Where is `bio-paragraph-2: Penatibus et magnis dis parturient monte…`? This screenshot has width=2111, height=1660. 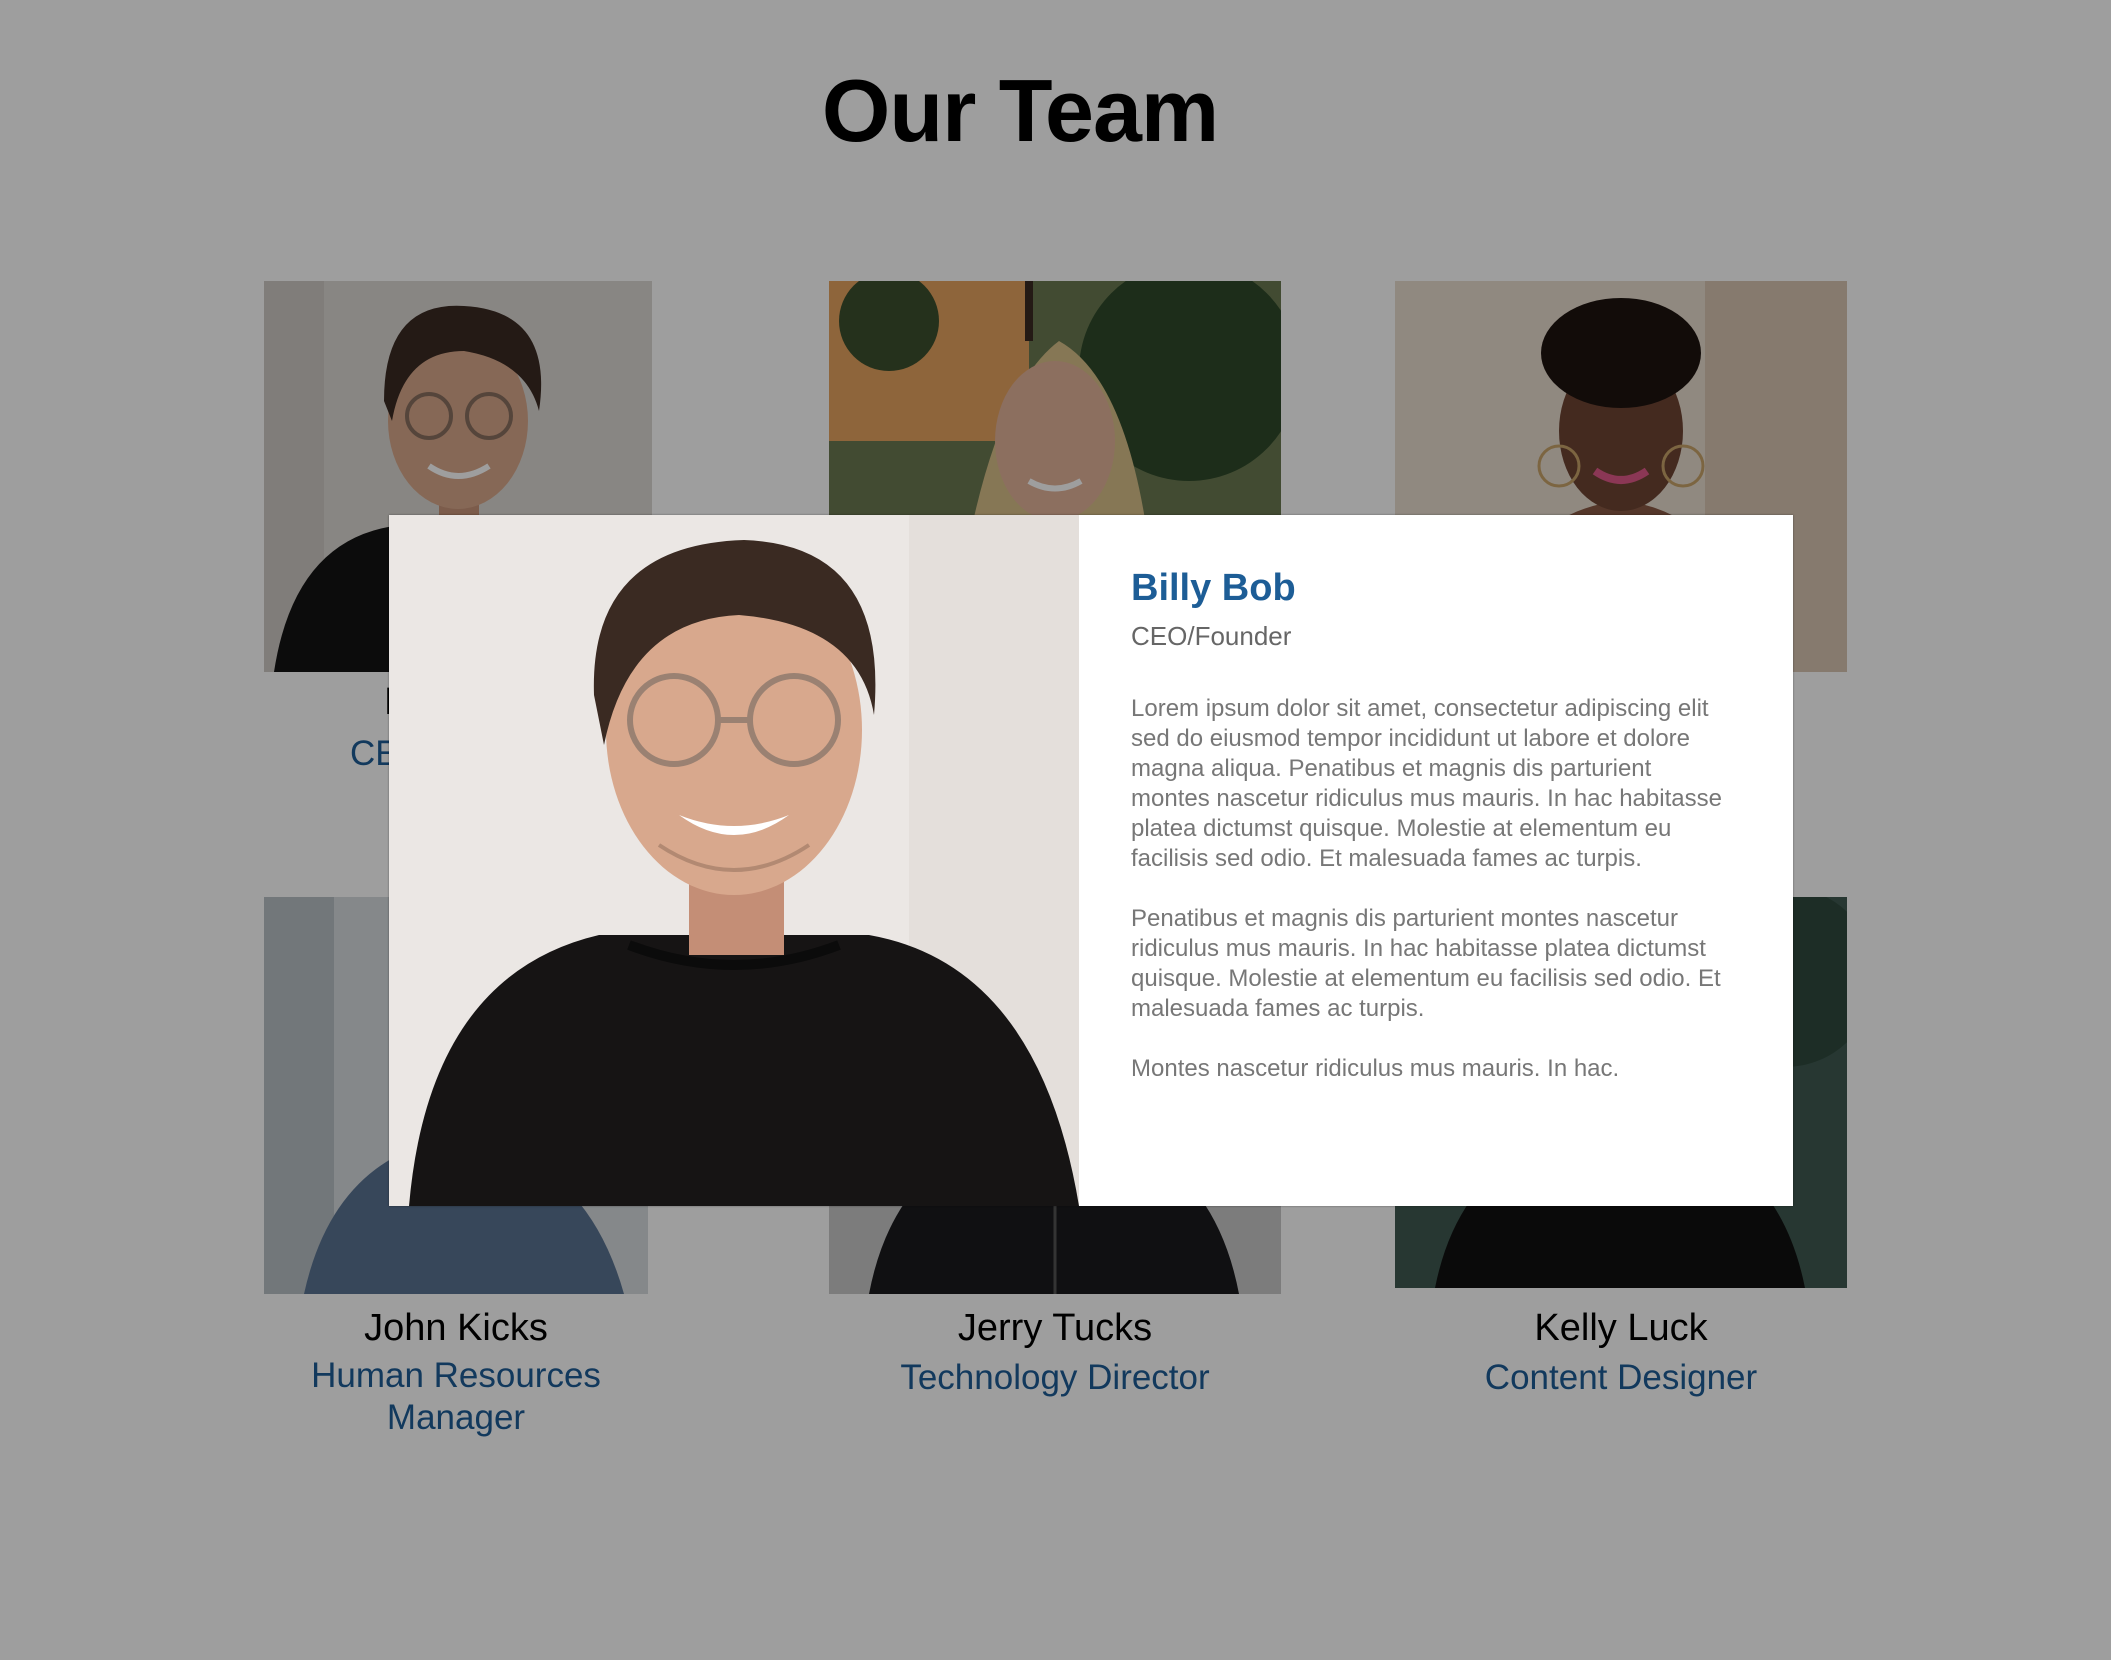
bio-paragraph-2: Penatibus et magnis dis parturient monte… is located at coordinates (1426, 963).